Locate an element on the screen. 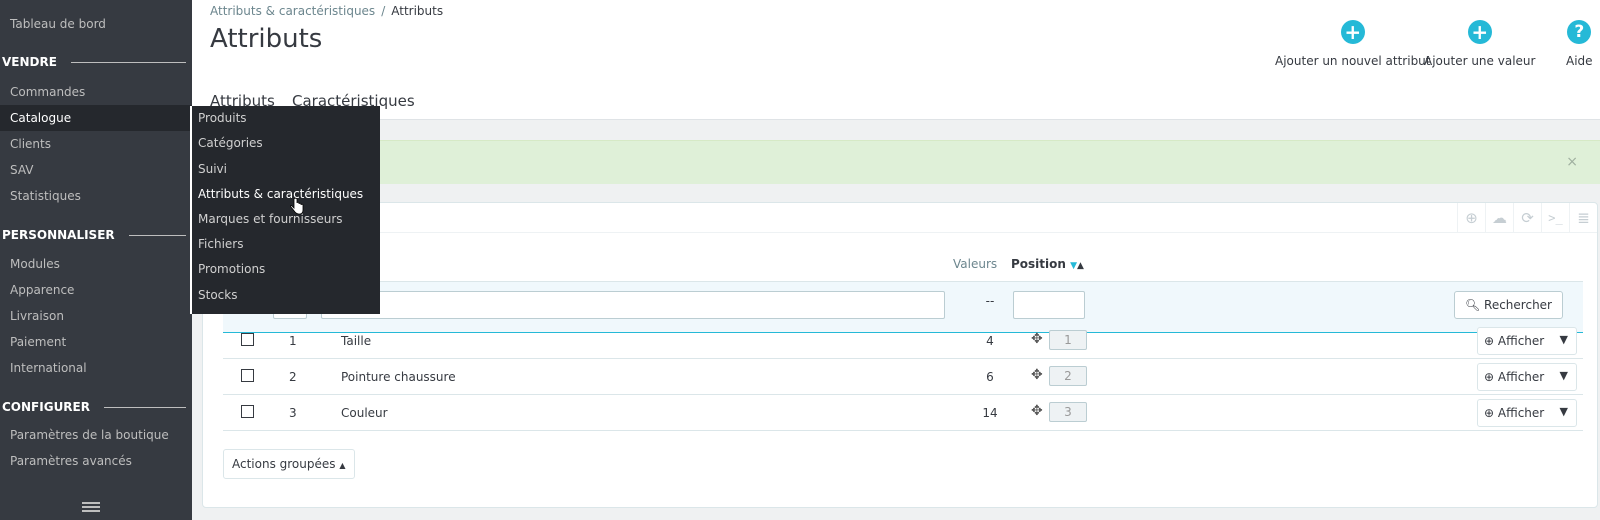 The width and height of the screenshot is (1600, 520). sort-asc-icon: ▲ is located at coordinates (1080, 266).